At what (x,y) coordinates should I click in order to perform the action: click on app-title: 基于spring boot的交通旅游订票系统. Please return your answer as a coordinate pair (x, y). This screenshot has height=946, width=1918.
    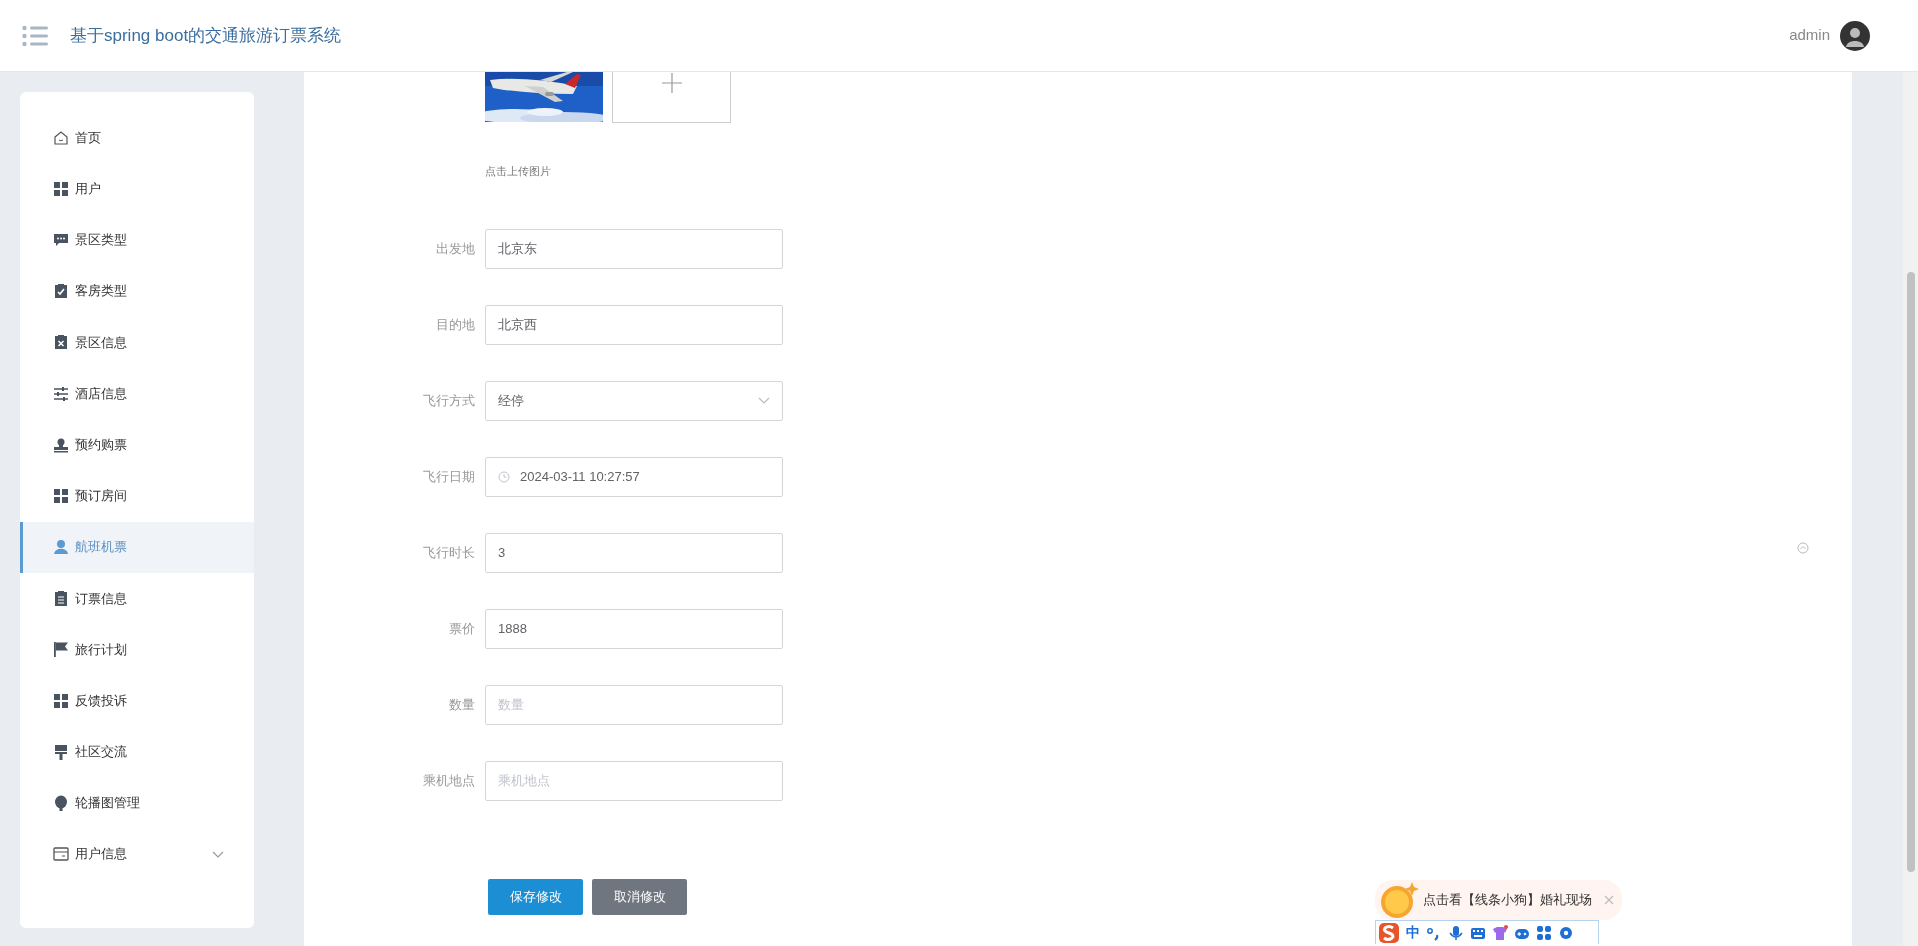
    Looking at the image, I should click on (206, 35).